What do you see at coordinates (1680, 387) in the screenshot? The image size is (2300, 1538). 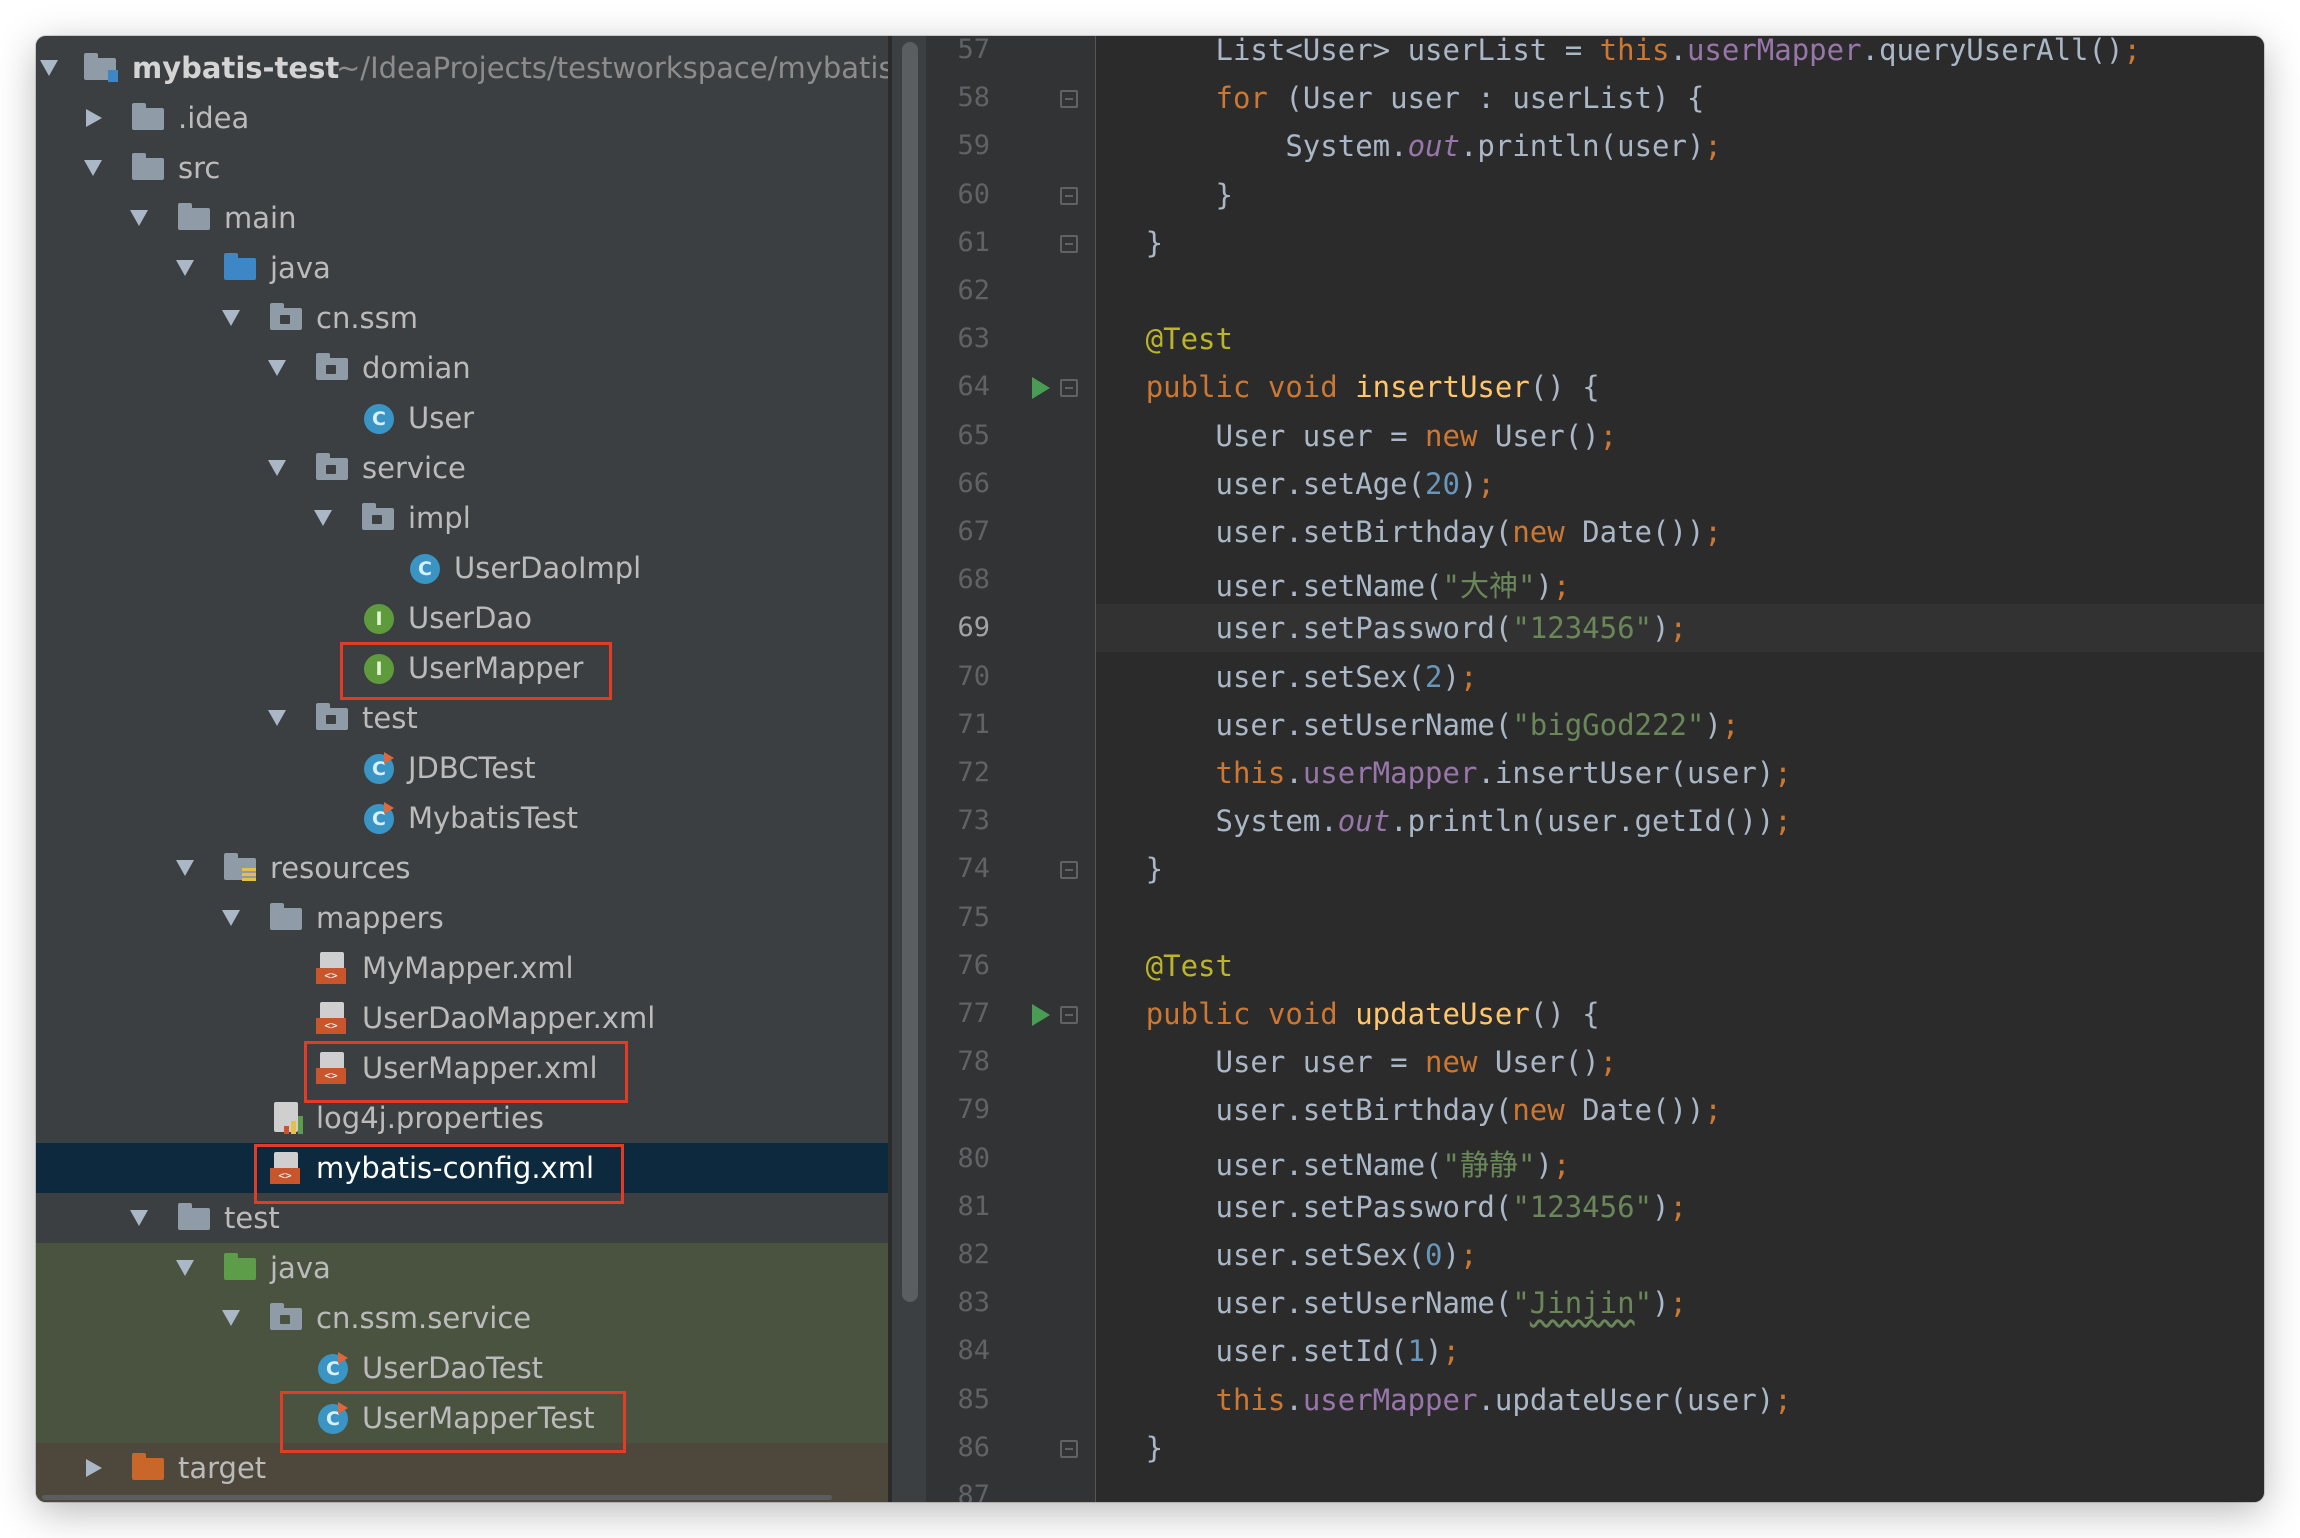 I see `code-line: public void insertUser() {` at bounding box center [1680, 387].